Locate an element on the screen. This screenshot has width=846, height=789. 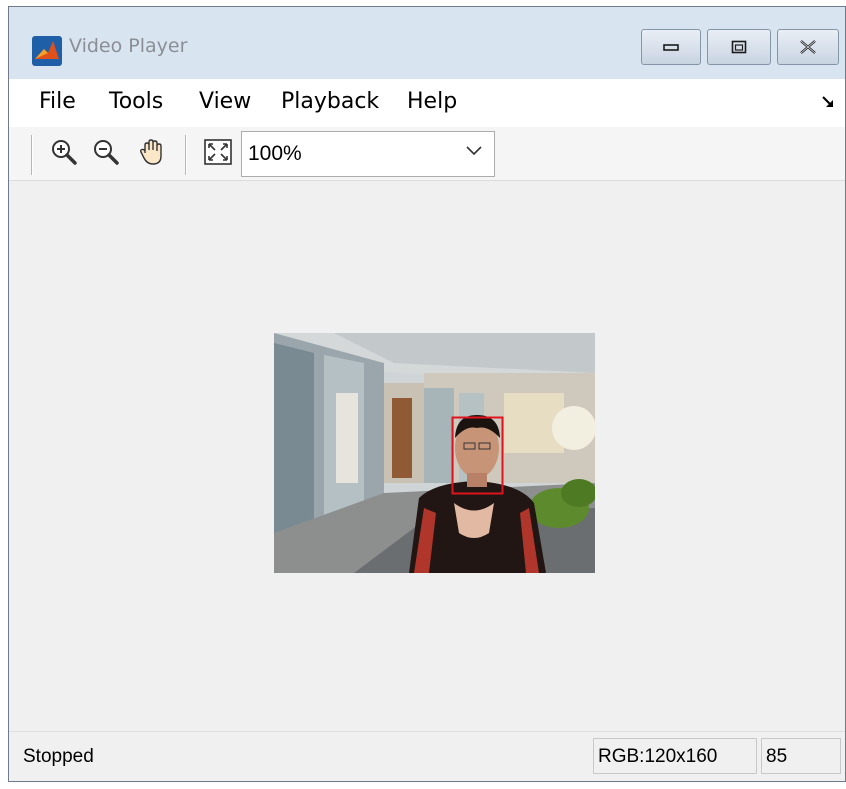
close-button is located at coordinates (808, 47).